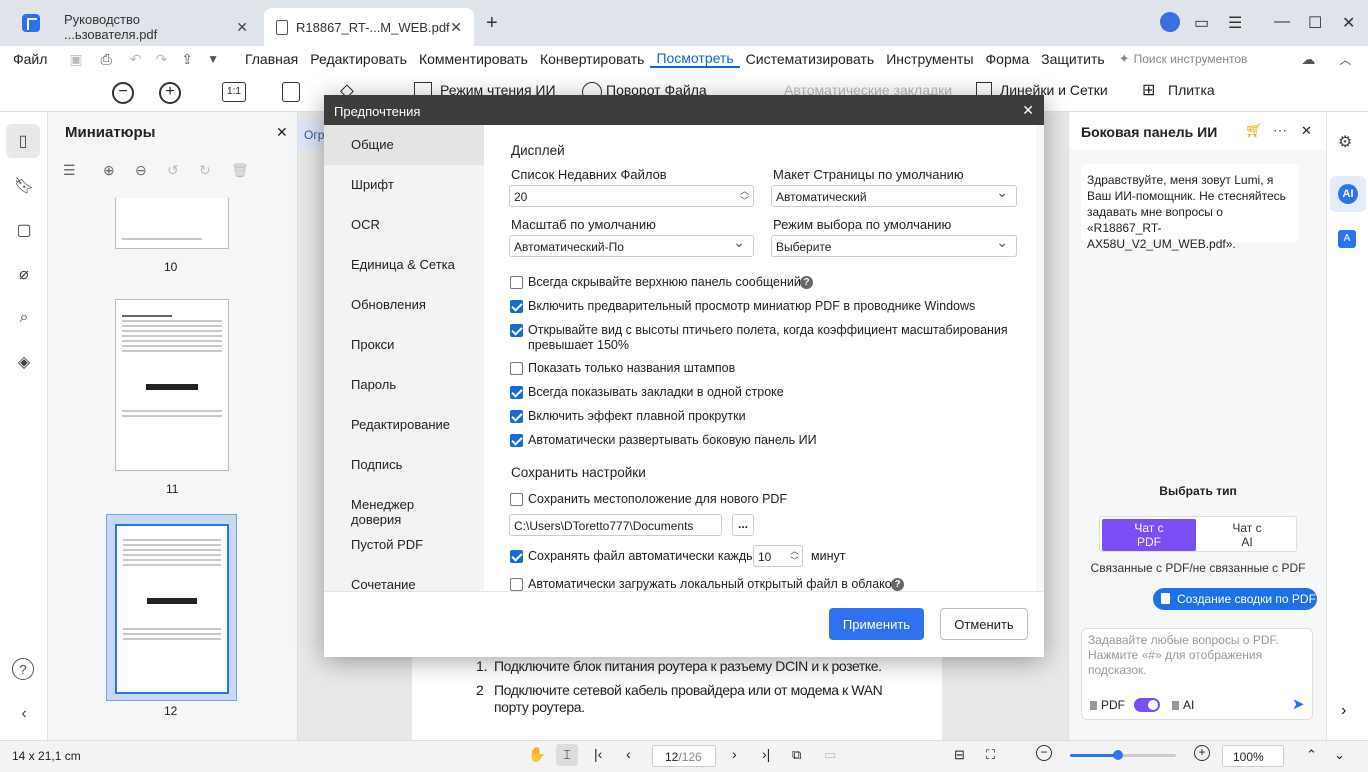  What do you see at coordinates (1315, 23) in the screenshot?
I see `maximize-icon: ☐` at bounding box center [1315, 23].